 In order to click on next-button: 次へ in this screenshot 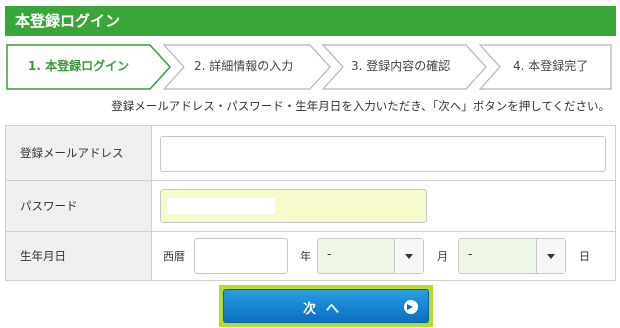, I will do `click(326, 306)`.